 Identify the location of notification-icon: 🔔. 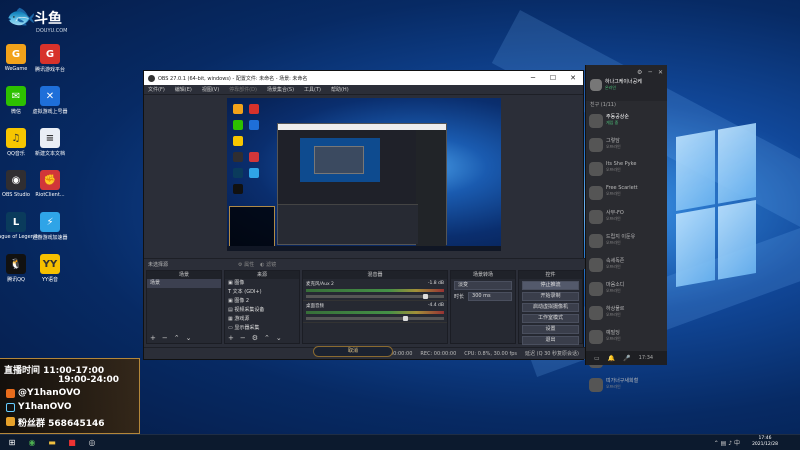
(611, 358).